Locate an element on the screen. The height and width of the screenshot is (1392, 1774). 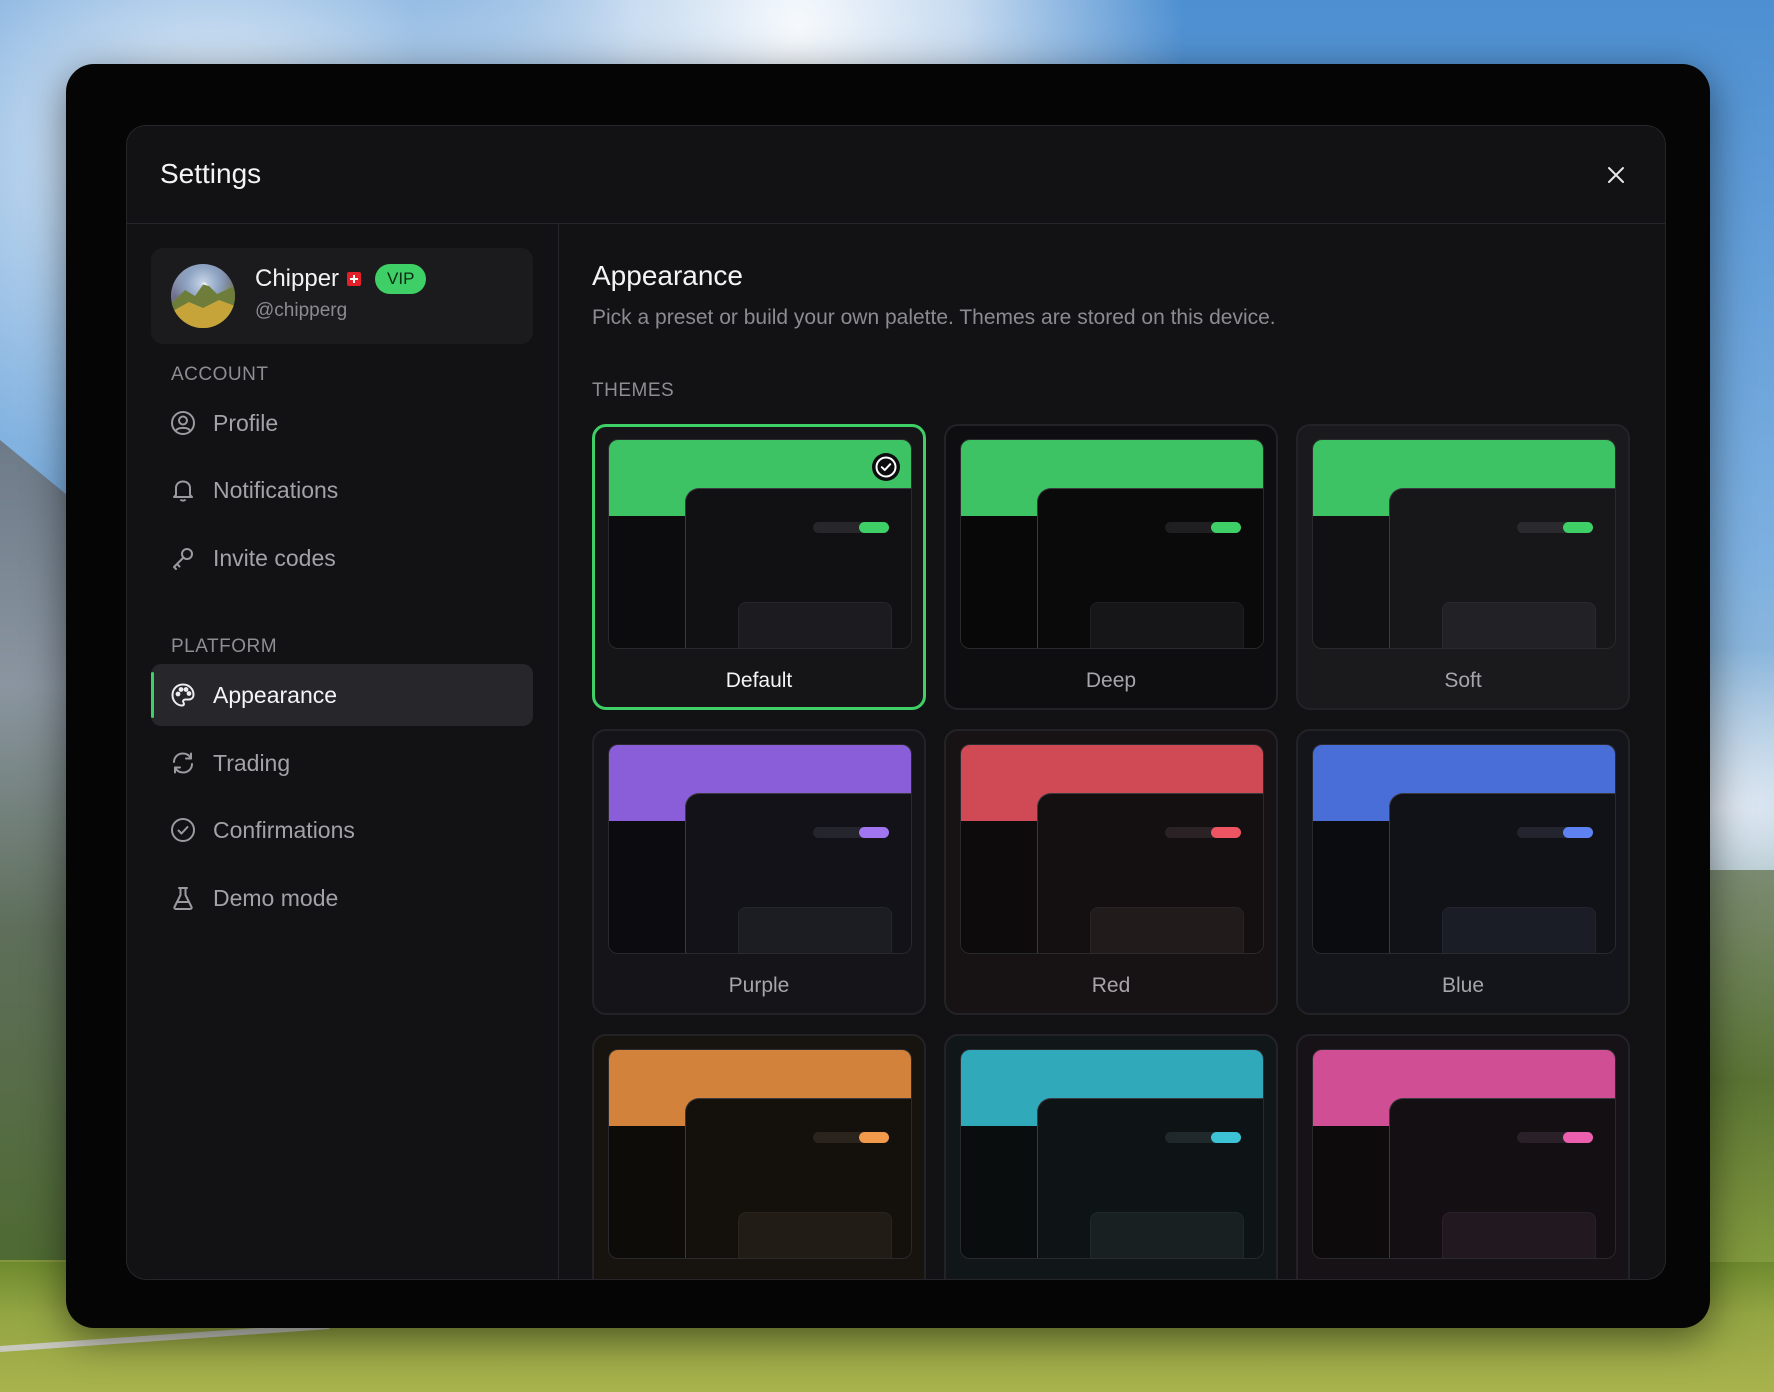
check-circle-icon is located at coordinates (183, 830).